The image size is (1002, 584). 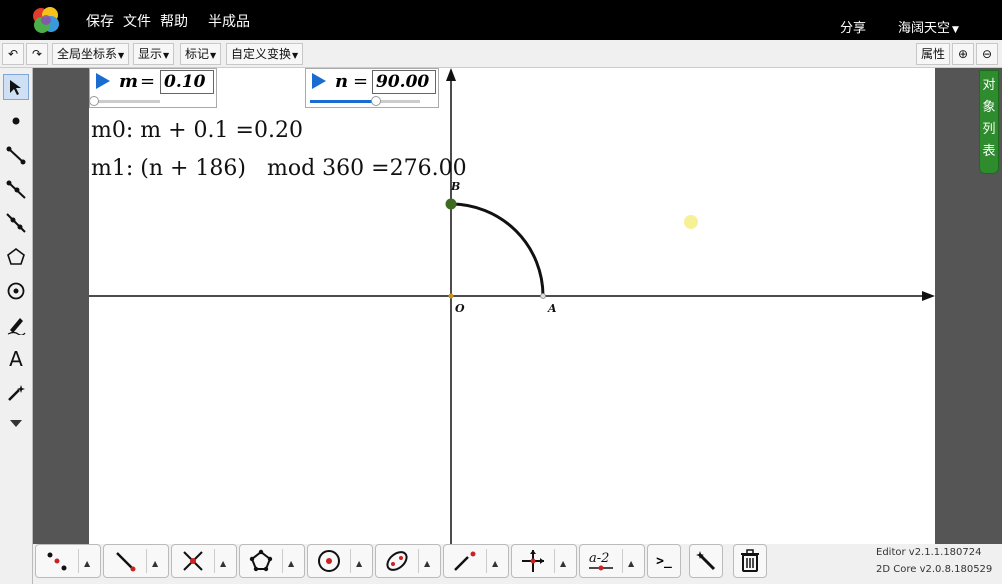 What do you see at coordinates (197, 130) in the screenshot?
I see `measurement-m0: m0: m + 0.1 =0.20` at bounding box center [197, 130].